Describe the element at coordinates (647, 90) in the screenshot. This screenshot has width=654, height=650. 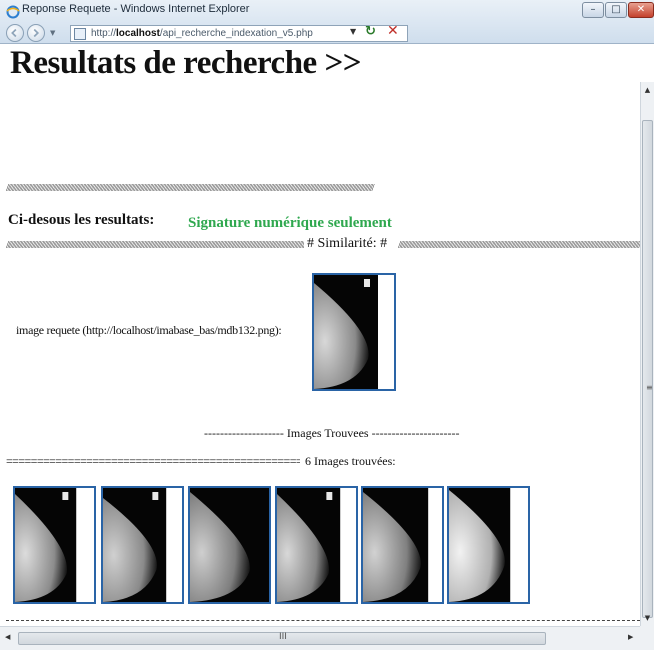
I see `scroll-up-button: ▲` at that location.